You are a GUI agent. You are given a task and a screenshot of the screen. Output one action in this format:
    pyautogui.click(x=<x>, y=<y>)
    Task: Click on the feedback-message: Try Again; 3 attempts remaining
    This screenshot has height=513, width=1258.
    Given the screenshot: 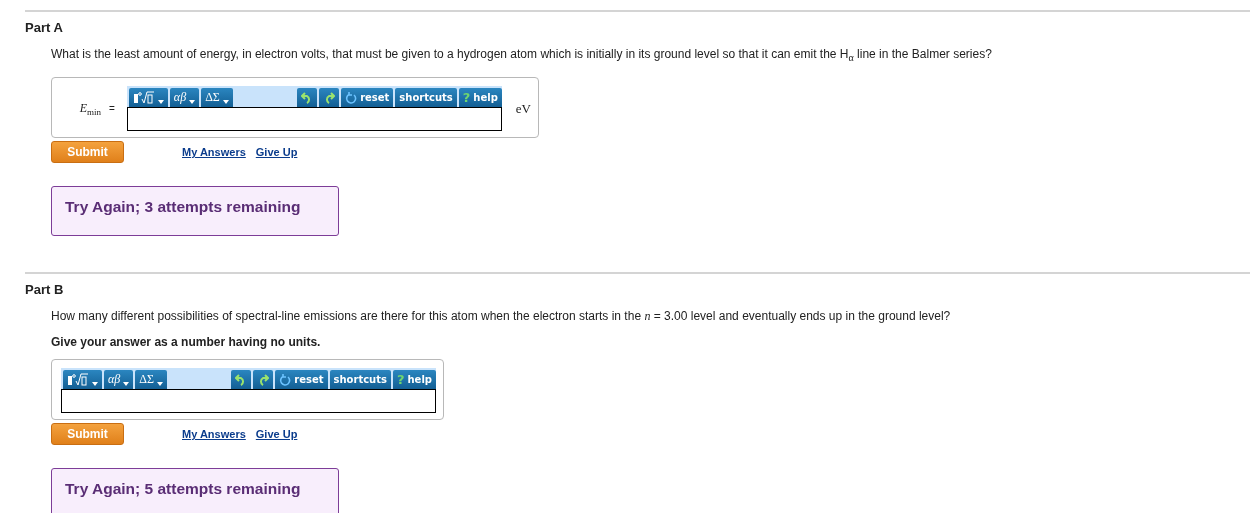 What is the action you would take?
    pyautogui.click(x=195, y=211)
    